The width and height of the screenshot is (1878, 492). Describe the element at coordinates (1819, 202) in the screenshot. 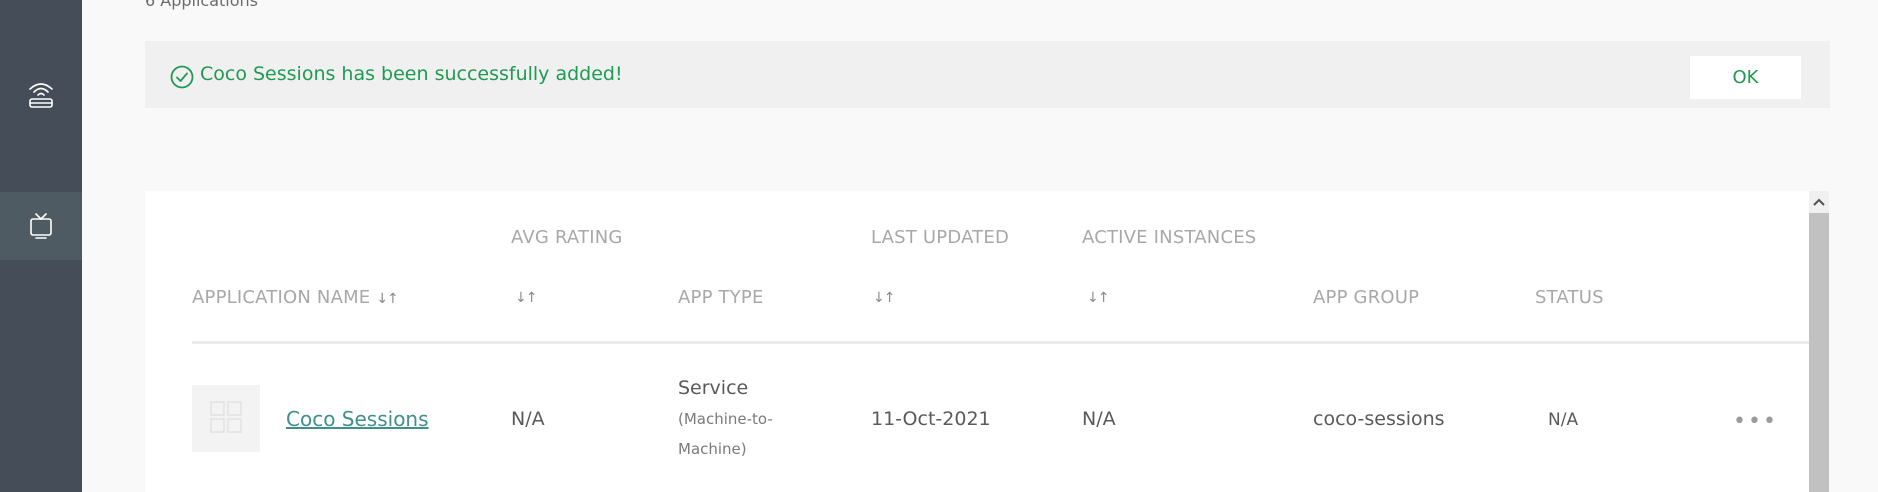

I see `scroll-up-icon` at that location.